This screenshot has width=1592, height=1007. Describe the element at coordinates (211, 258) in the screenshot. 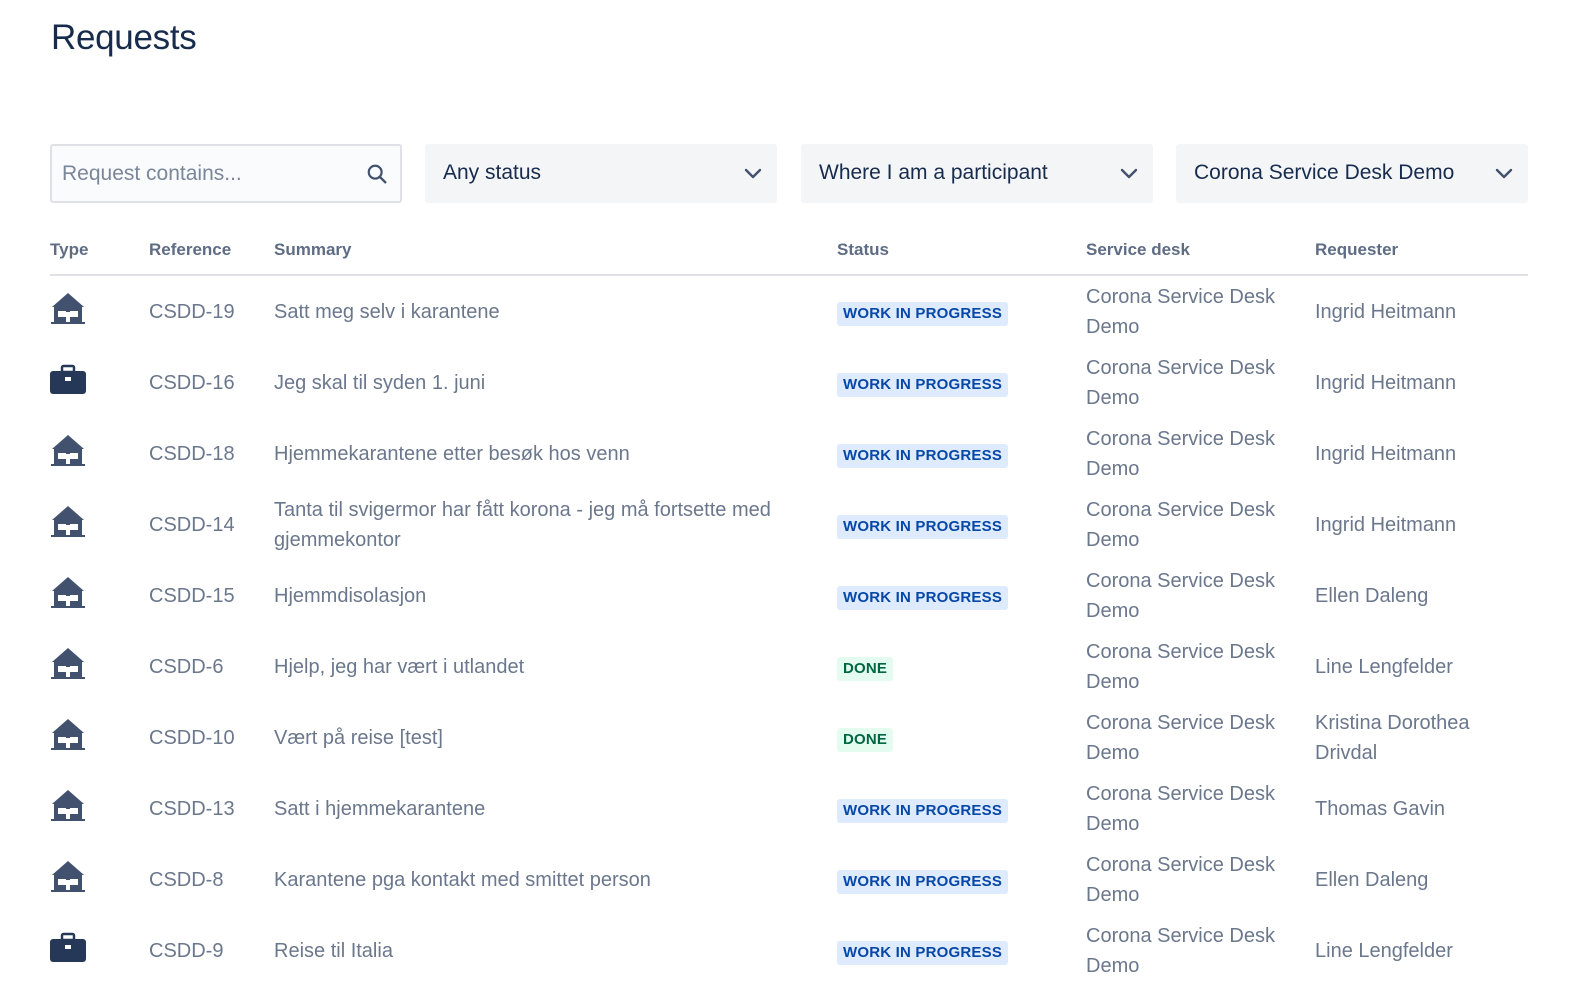

I see `column-header-reference: Reference` at that location.